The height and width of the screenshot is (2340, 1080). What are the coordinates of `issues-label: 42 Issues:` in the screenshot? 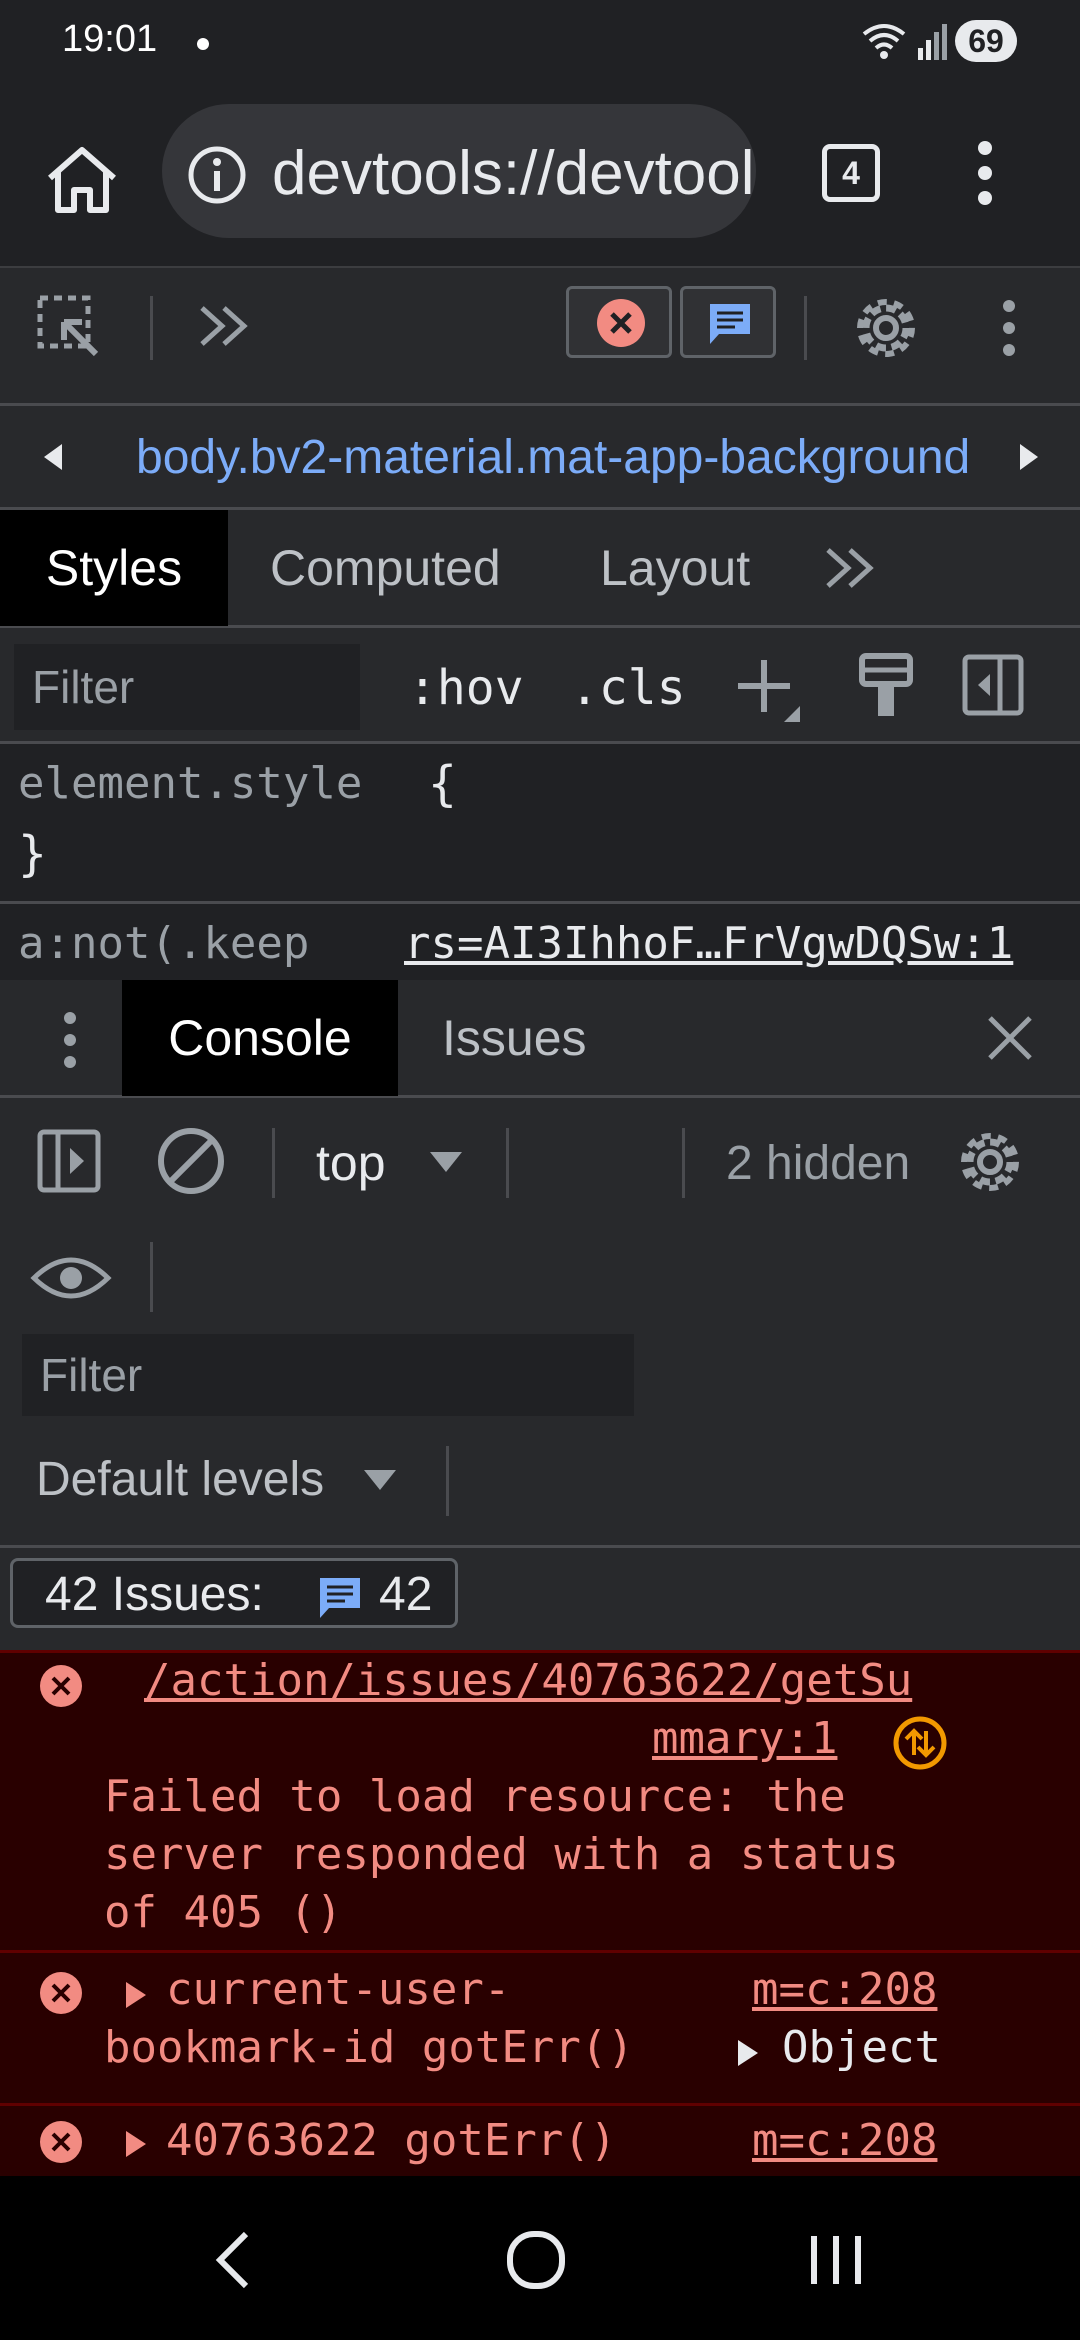 It's located at (154, 1594).